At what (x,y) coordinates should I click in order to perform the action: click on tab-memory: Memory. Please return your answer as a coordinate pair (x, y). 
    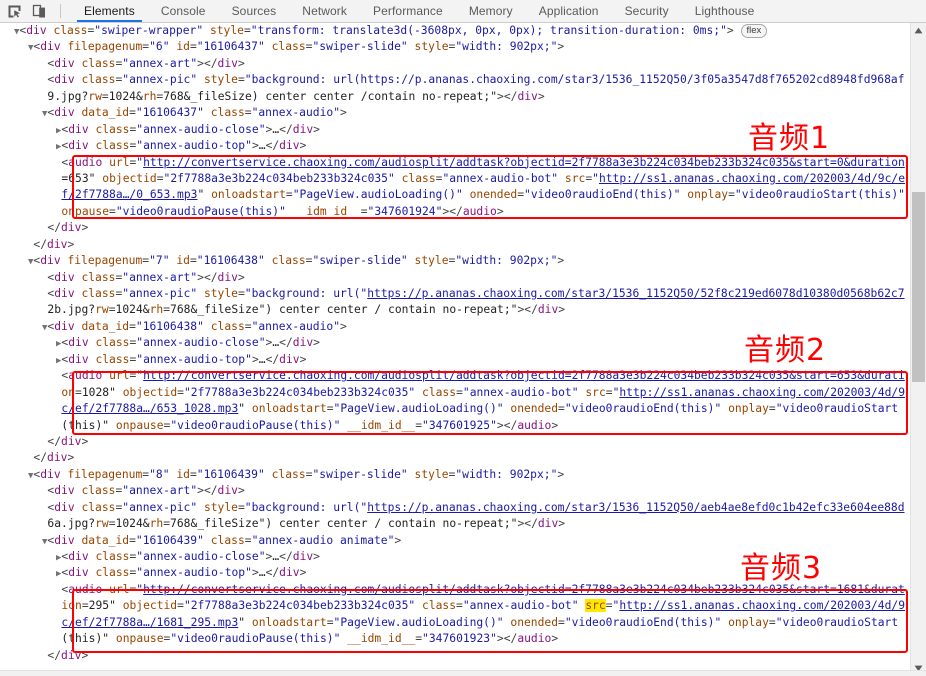
    Looking at the image, I should click on (491, 11).